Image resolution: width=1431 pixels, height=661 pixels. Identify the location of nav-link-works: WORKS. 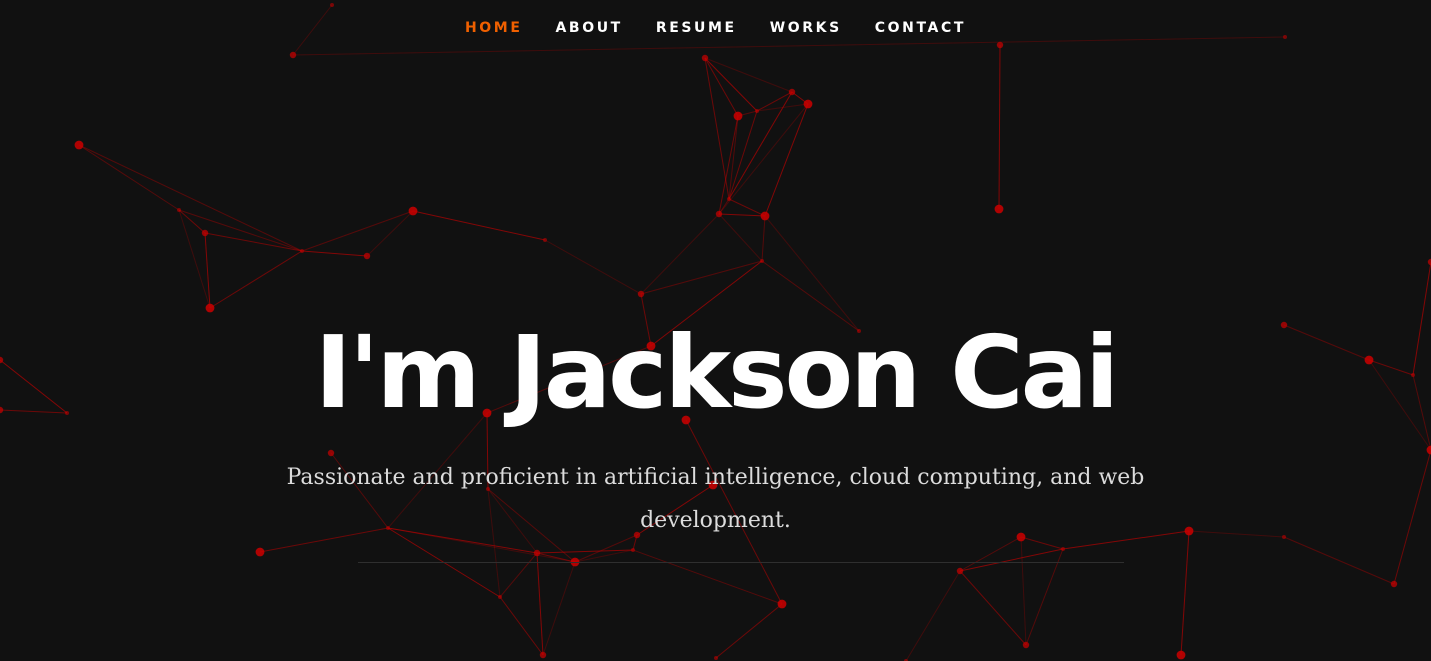
(806, 28).